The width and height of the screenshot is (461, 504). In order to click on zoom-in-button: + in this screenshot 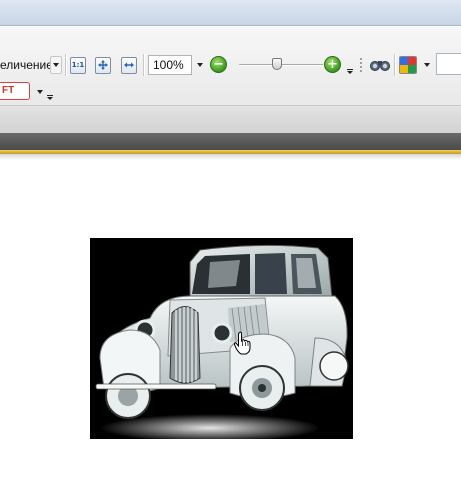, I will do `click(332, 64)`.